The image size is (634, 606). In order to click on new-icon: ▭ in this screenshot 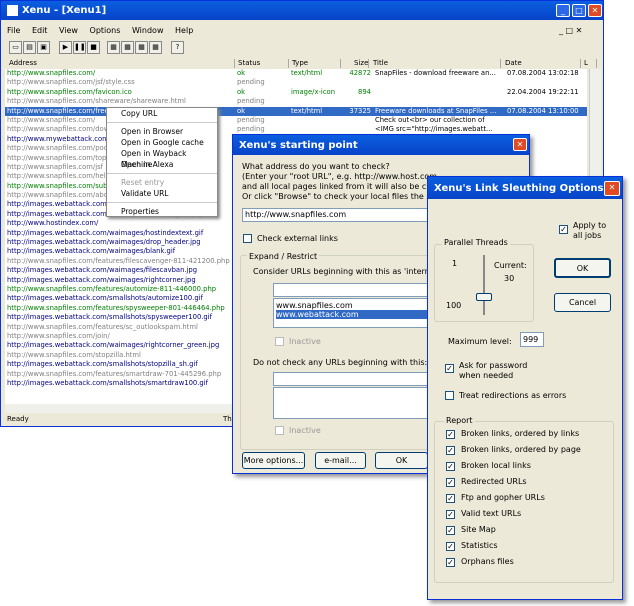, I will do `click(15, 47)`.